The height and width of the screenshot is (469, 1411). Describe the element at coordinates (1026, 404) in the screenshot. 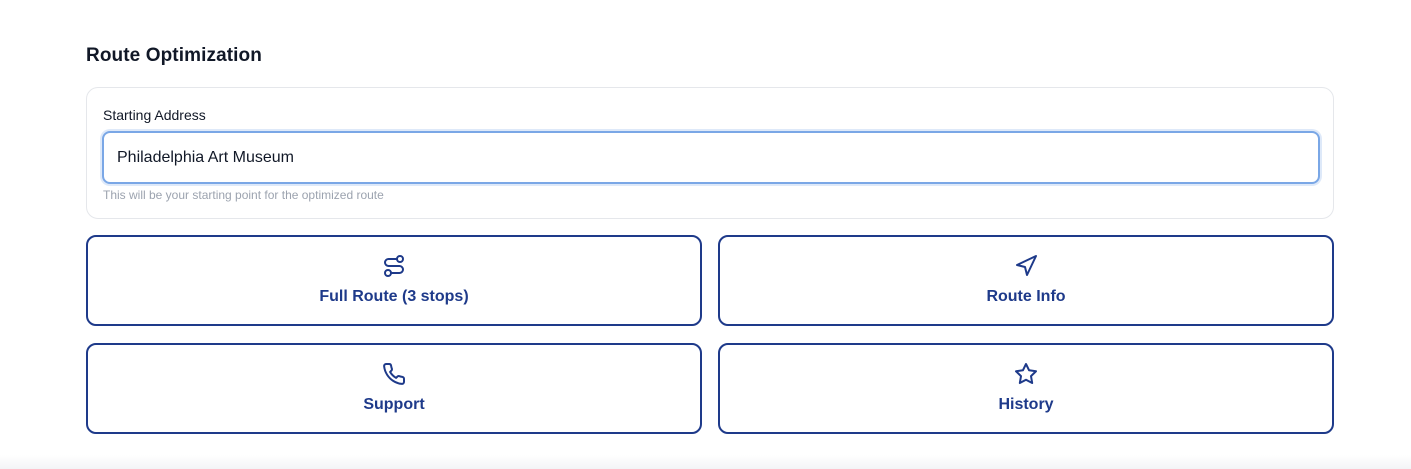

I see `history-button-label: History` at that location.